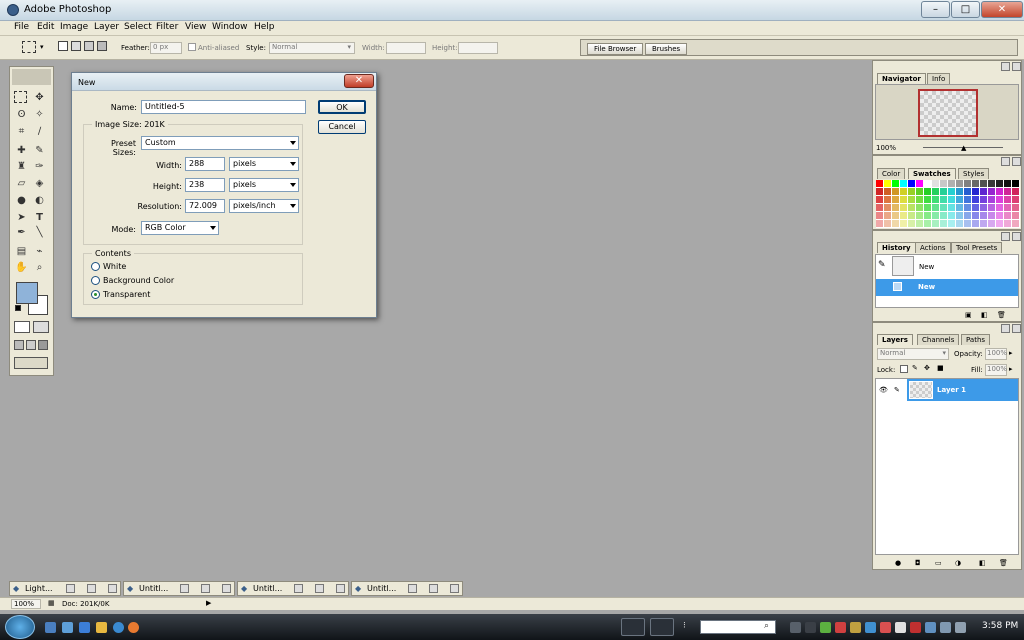  Describe the element at coordinates (19, 345) in the screenshot. I see `screen-mode-standard-icon` at that location.